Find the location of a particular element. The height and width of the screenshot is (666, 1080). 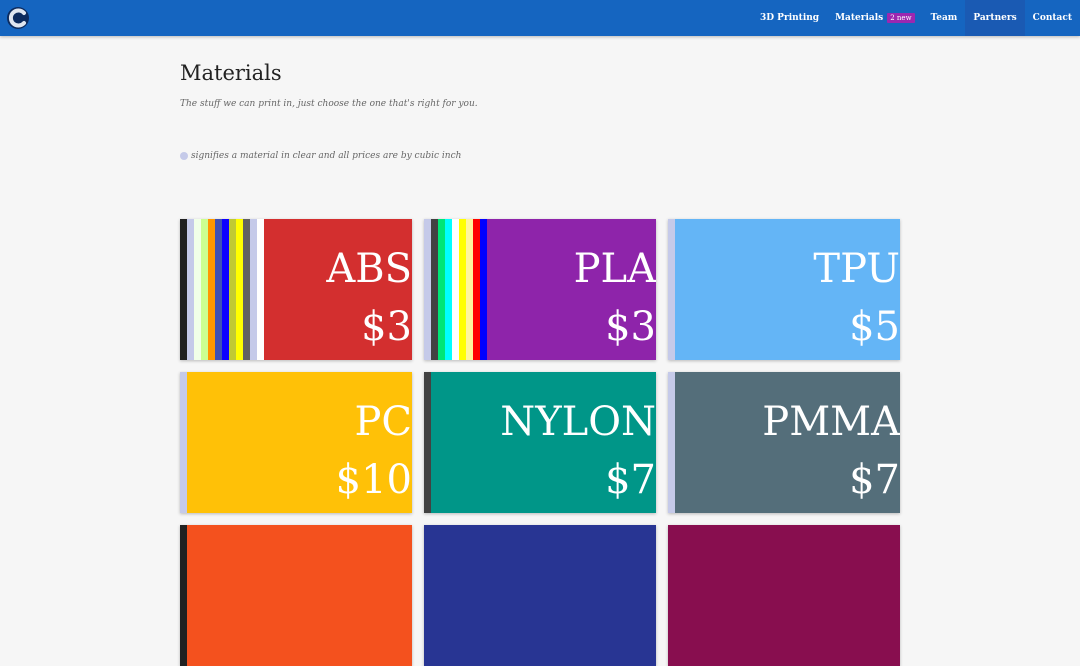

material-card: ABS $3 is located at coordinates (296, 289).